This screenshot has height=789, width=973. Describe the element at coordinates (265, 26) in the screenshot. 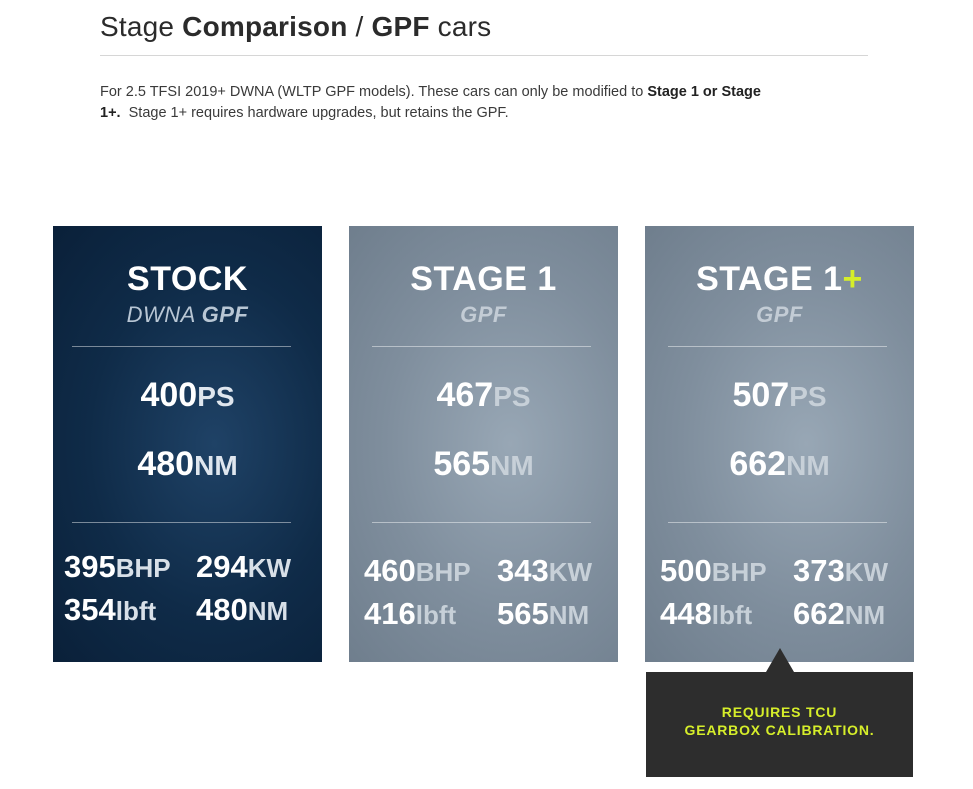

I see `title-bold-comparison: Comparison` at that location.